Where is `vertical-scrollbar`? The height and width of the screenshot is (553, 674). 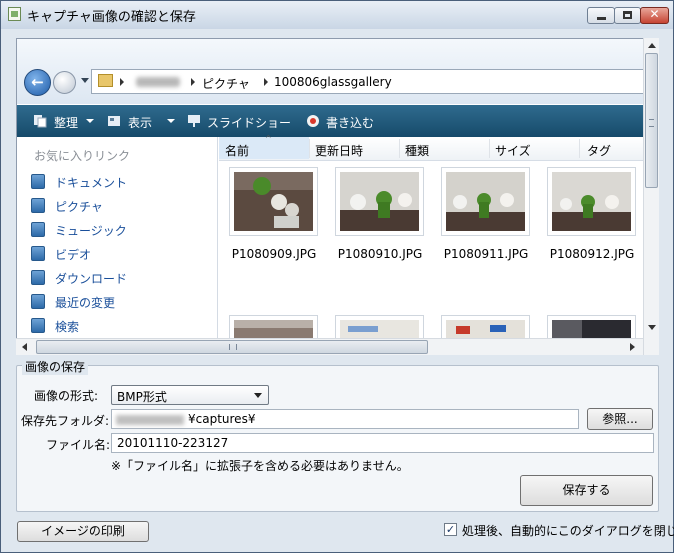
vertical-scrollbar is located at coordinates (651, 196).